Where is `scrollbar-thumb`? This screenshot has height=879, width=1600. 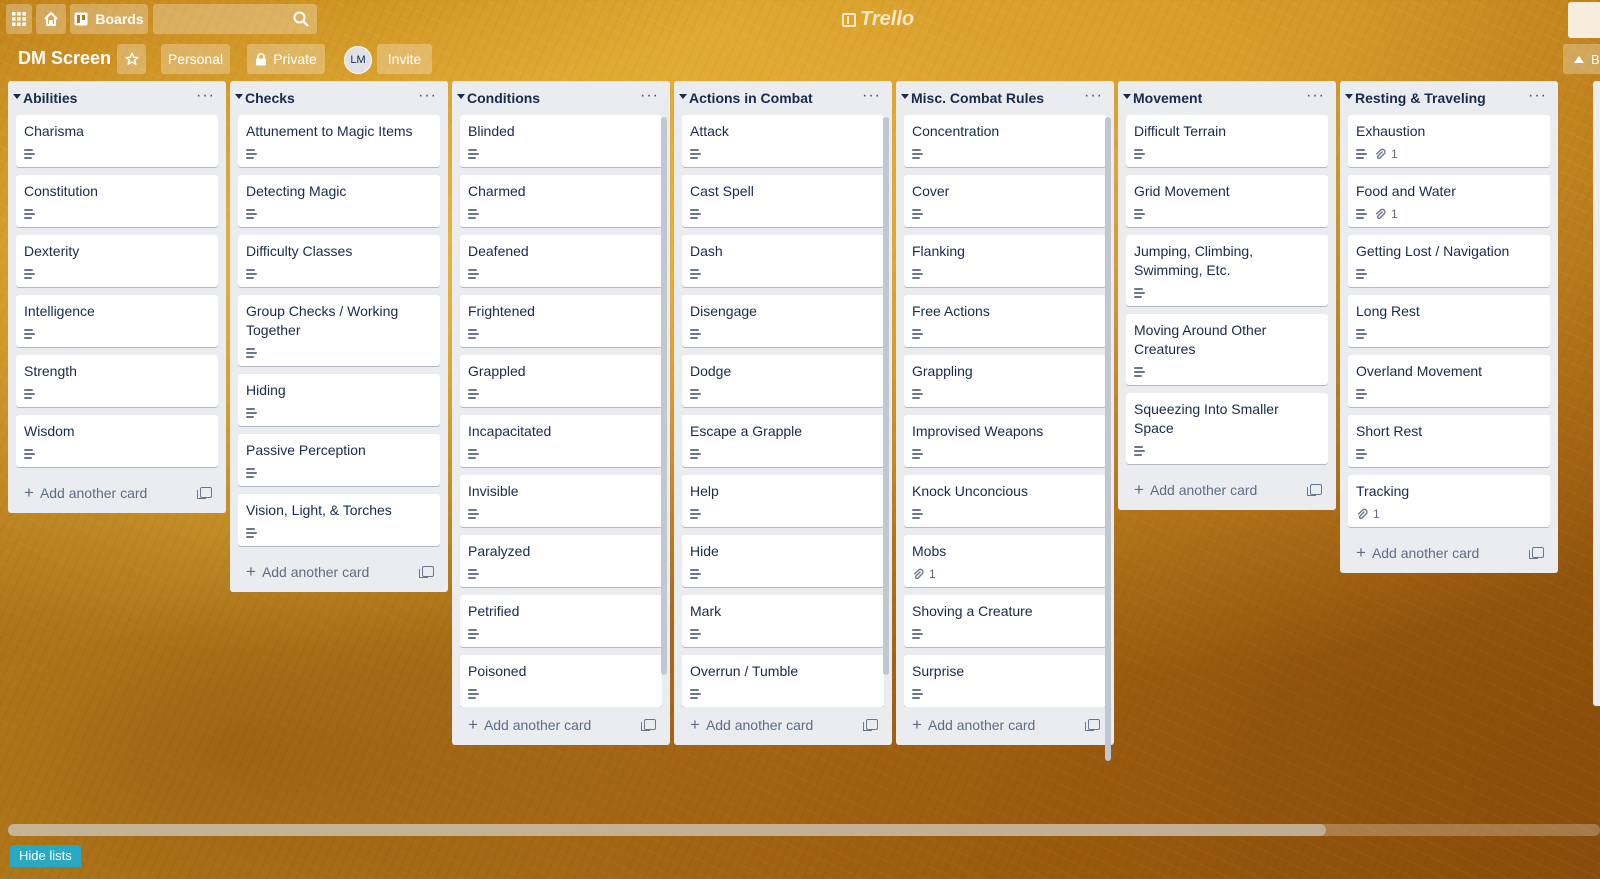
scrollbar-thumb is located at coordinates (667, 830).